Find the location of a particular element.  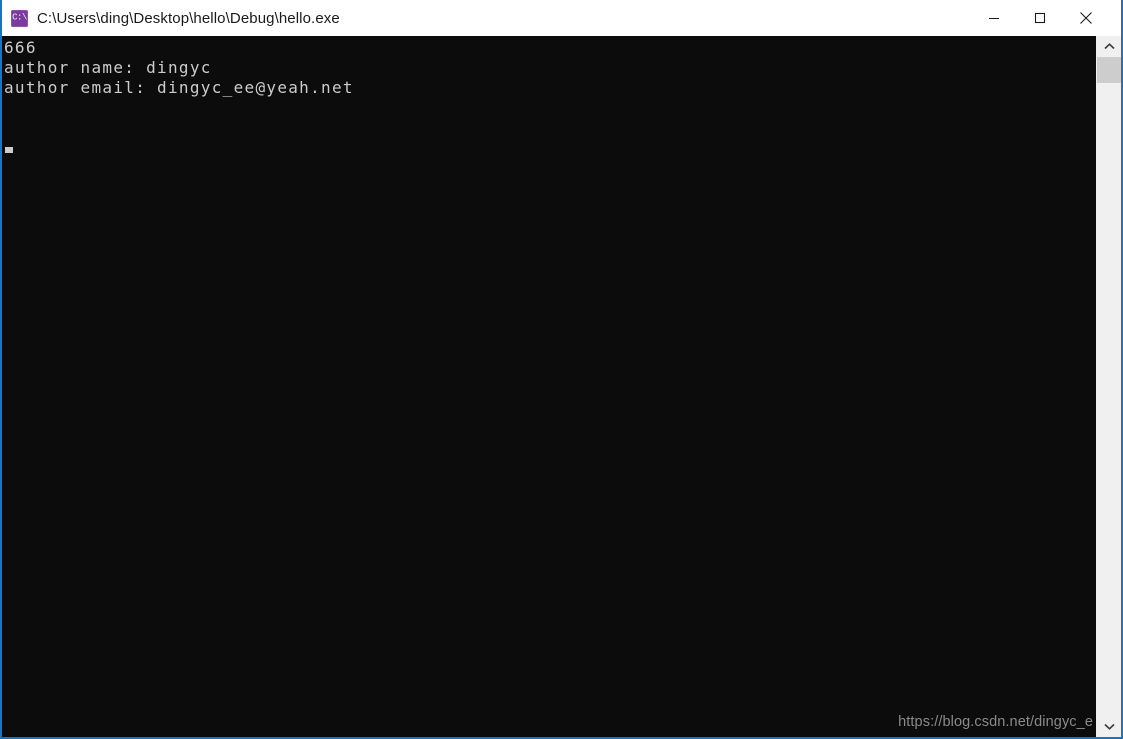

console-cursor is located at coordinates (9, 150).